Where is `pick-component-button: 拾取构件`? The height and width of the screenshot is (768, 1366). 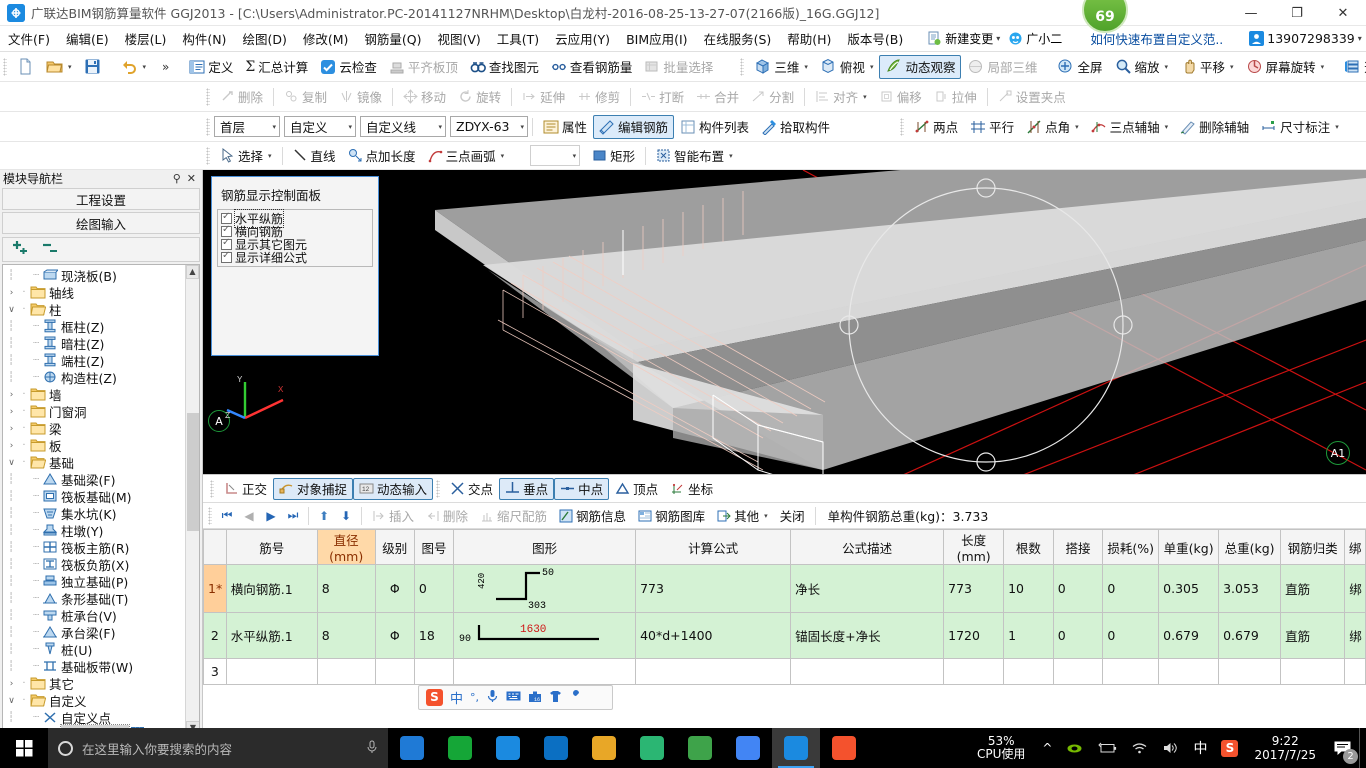 pick-component-button: 拾取构件 is located at coordinates (795, 127).